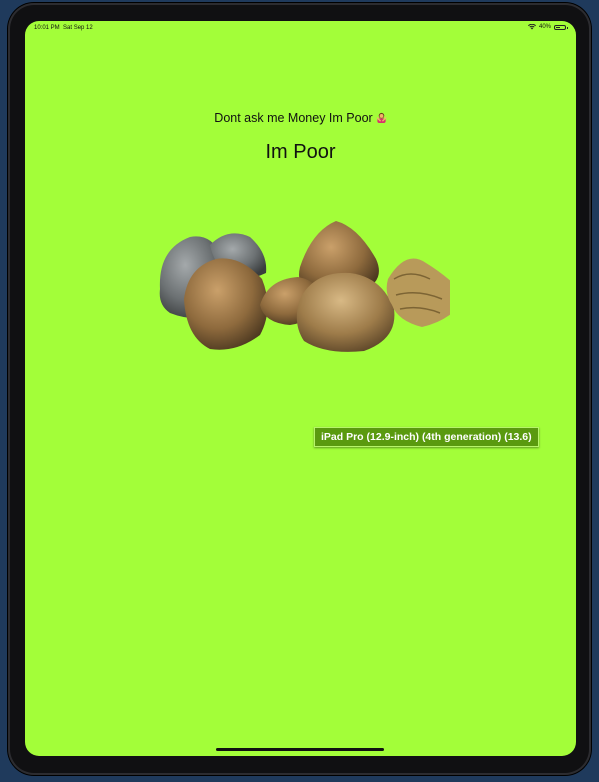 The width and height of the screenshot is (599, 782). What do you see at coordinates (300, 749) in the screenshot?
I see `home-indicator` at bounding box center [300, 749].